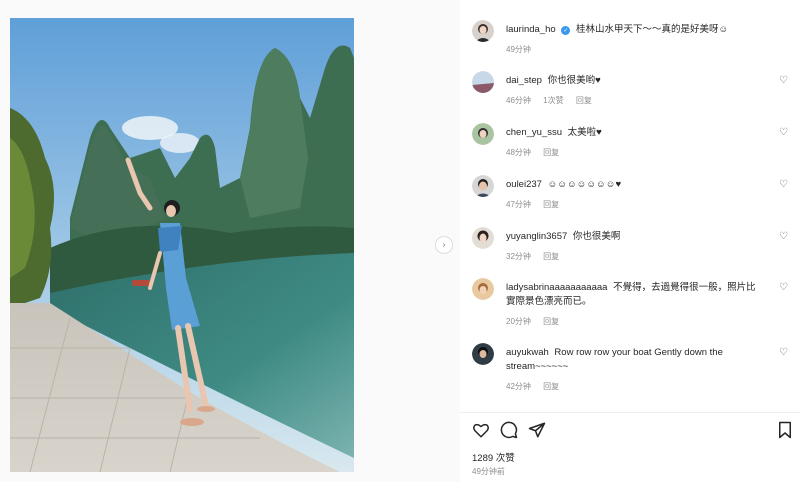 This screenshot has height=482, width=800. I want to click on comment-text: 你也很美啊, so click(596, 236).